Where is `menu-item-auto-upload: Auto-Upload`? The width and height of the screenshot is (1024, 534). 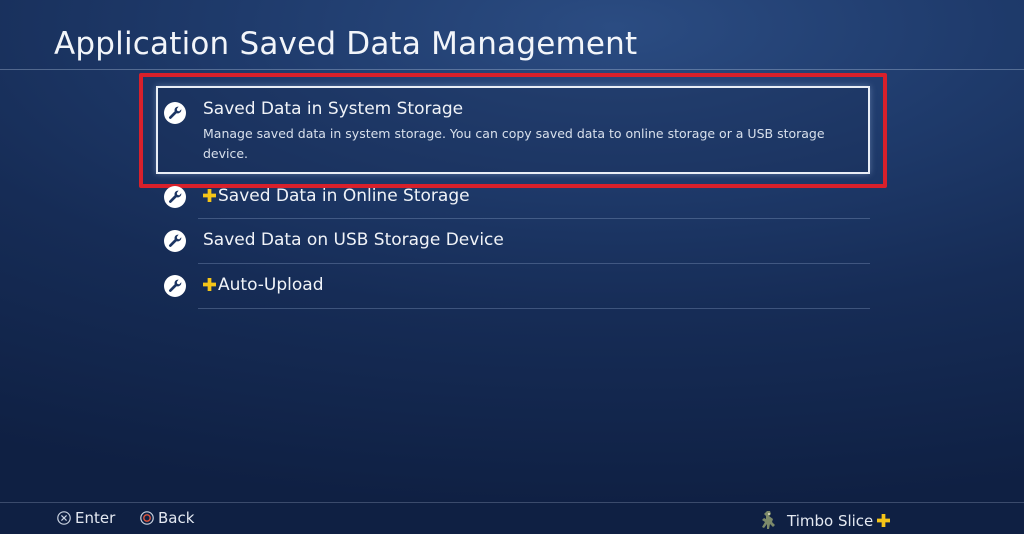 menu-item-auto-upload: Auto-Upload is located at coordinates (513, 287).